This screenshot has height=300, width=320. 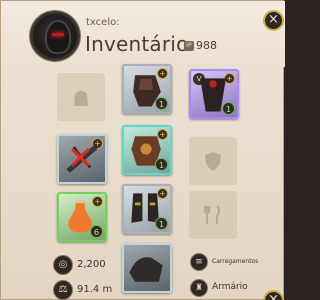 I want to click on avatar-eye, so click(x=58, y=34).